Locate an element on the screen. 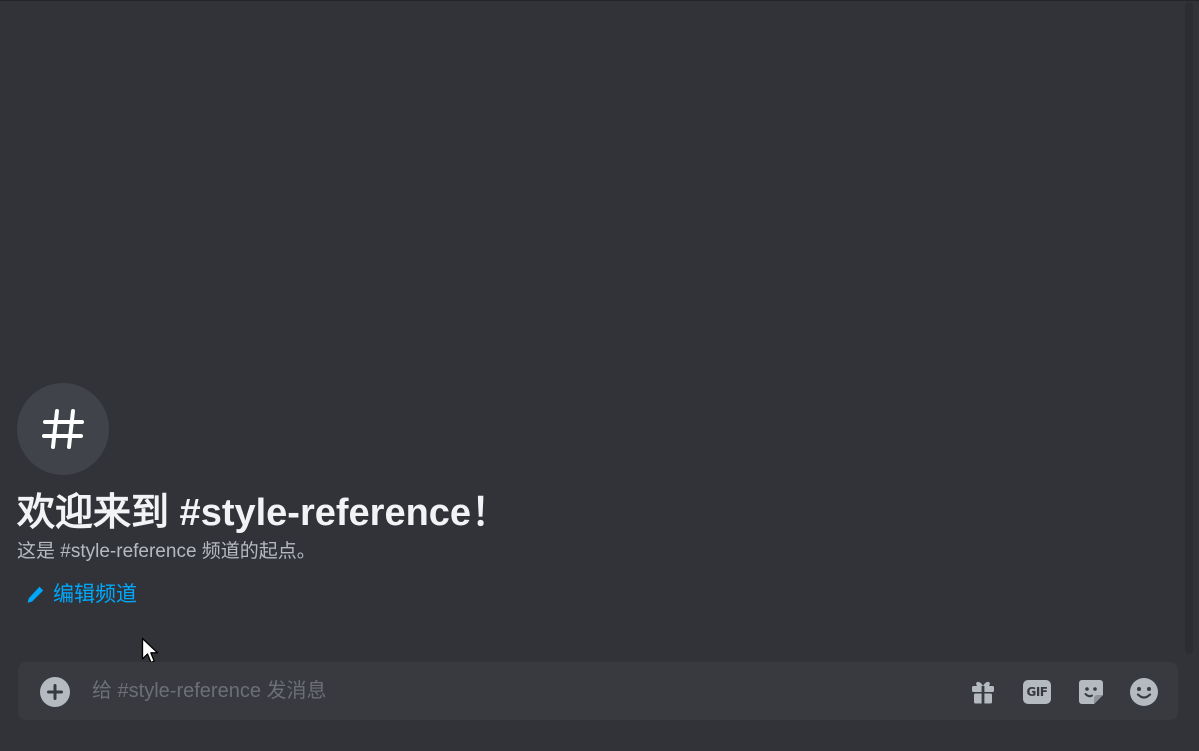 The image size is (1199, 751). edit-channel-label: 编辑频道 is located at coordinates (95, 594).